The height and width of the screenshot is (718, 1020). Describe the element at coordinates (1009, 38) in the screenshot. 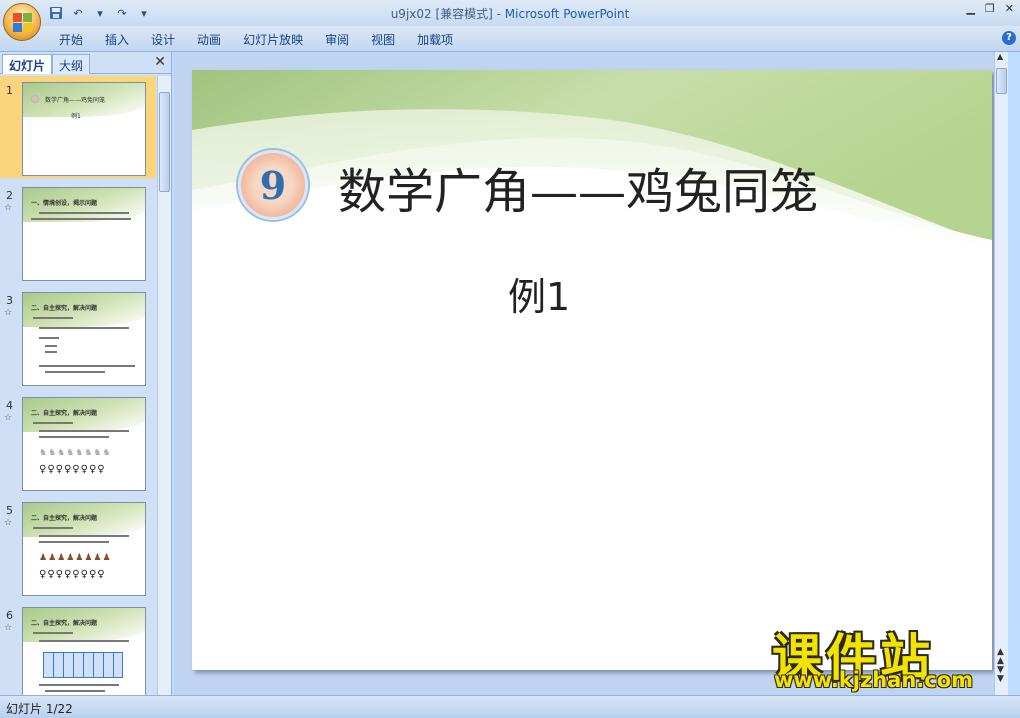

I see `help-icon: ?` at that location.